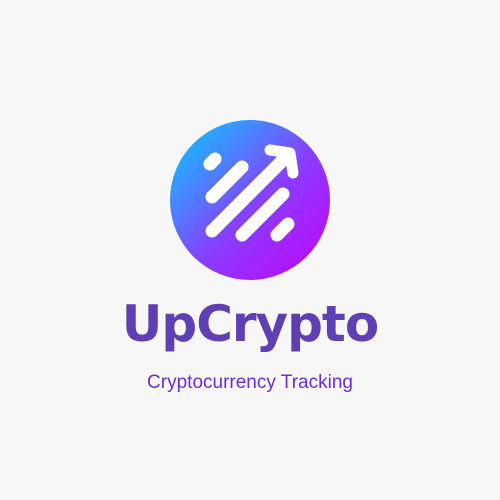 Image resolution: width=500 pixels, height=500 pixels. What do you see at coordinates (250, 324) in the screenshot?
I see `brand-name: UpCrypto` at bounding box center [250, 324].